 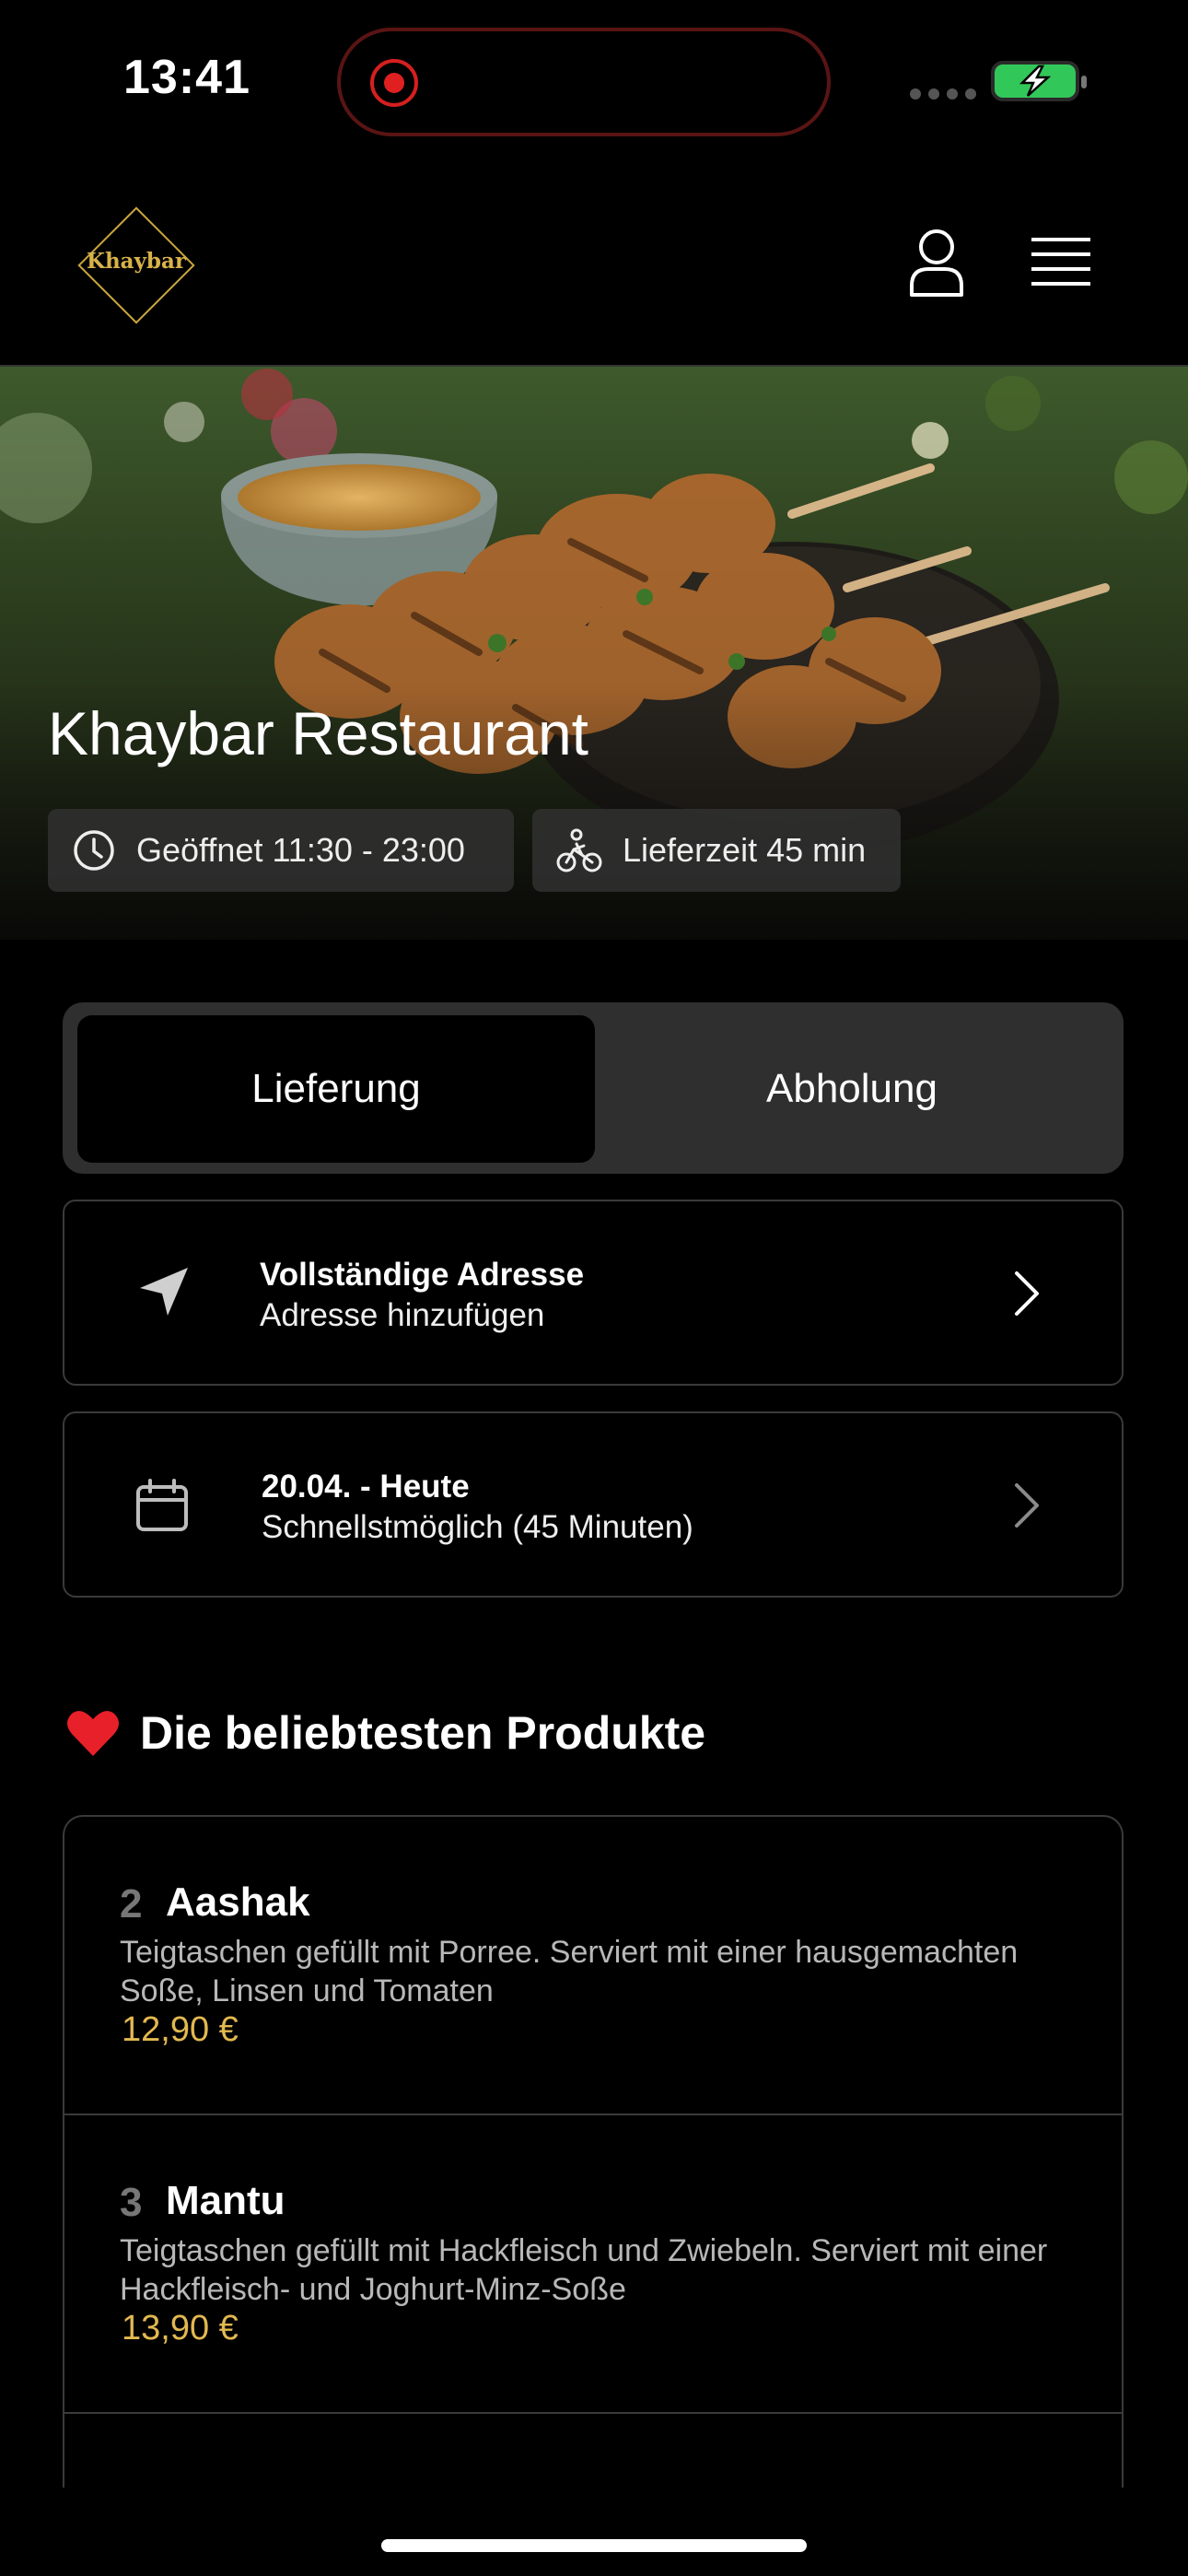 I want to click on address-subtitle: Adresse hinzufügen, so click(x=402, y=1315).